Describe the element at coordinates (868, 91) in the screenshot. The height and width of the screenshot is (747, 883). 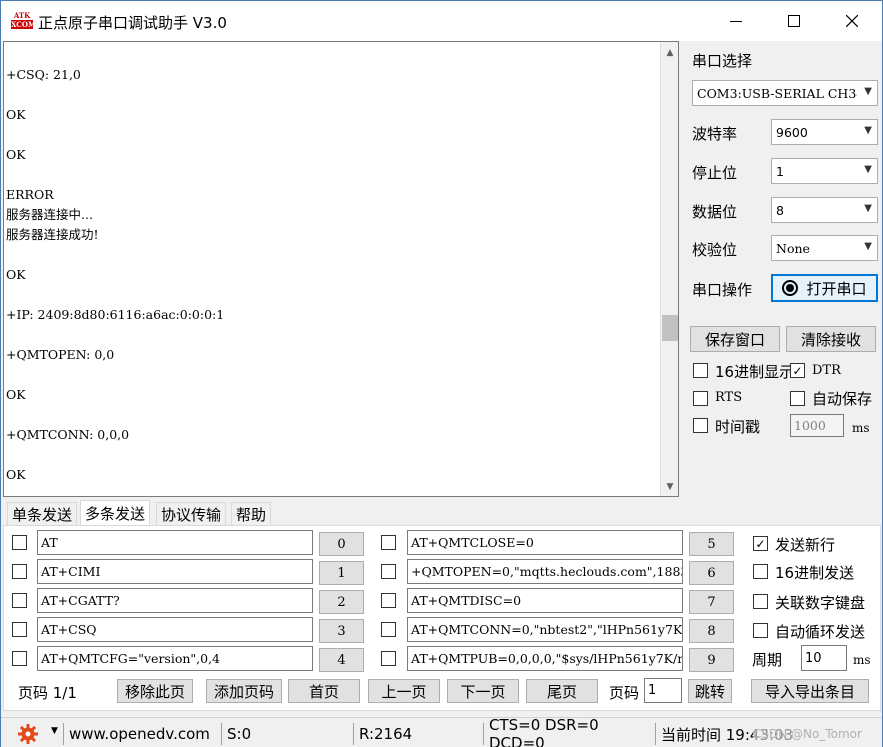
I see `chevron-down-icon: ▼` at that location.